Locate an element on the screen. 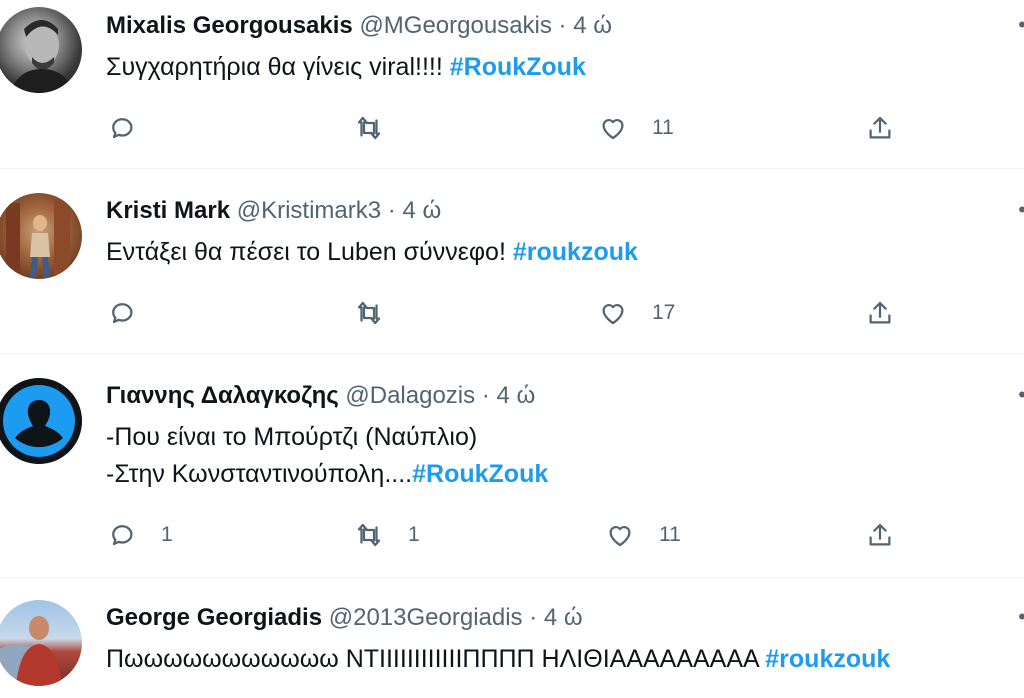 This screenshot has height=698, width=1024. tweet-text-plain: -Που είναι το Μπούρτζι (Ναύπλιο) is located at coordinates (292, 437).